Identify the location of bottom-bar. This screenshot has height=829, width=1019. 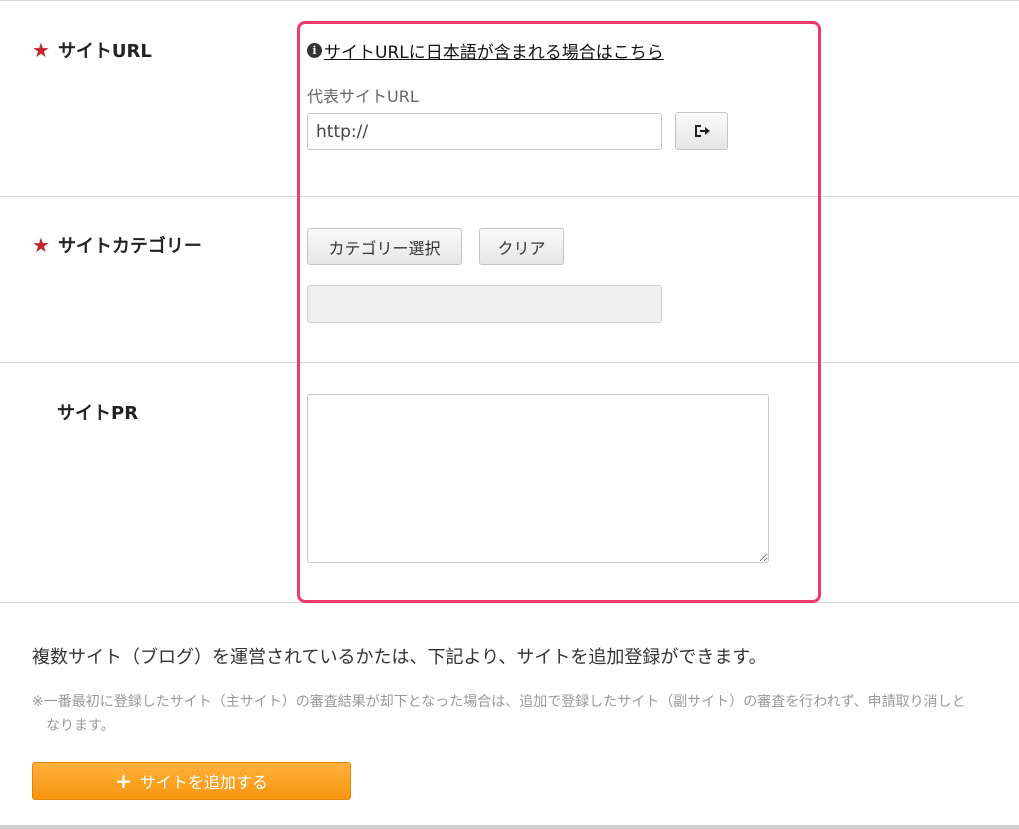
(509, 827).